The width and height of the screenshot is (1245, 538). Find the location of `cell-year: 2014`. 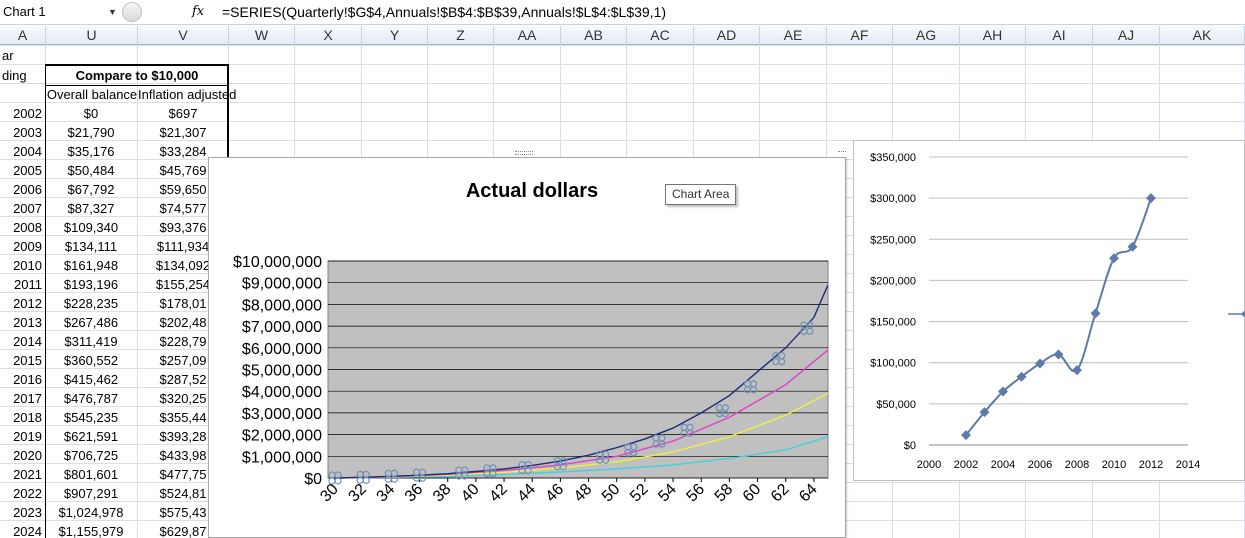

cell-year: 2014 is located at coordinates (22, 341).